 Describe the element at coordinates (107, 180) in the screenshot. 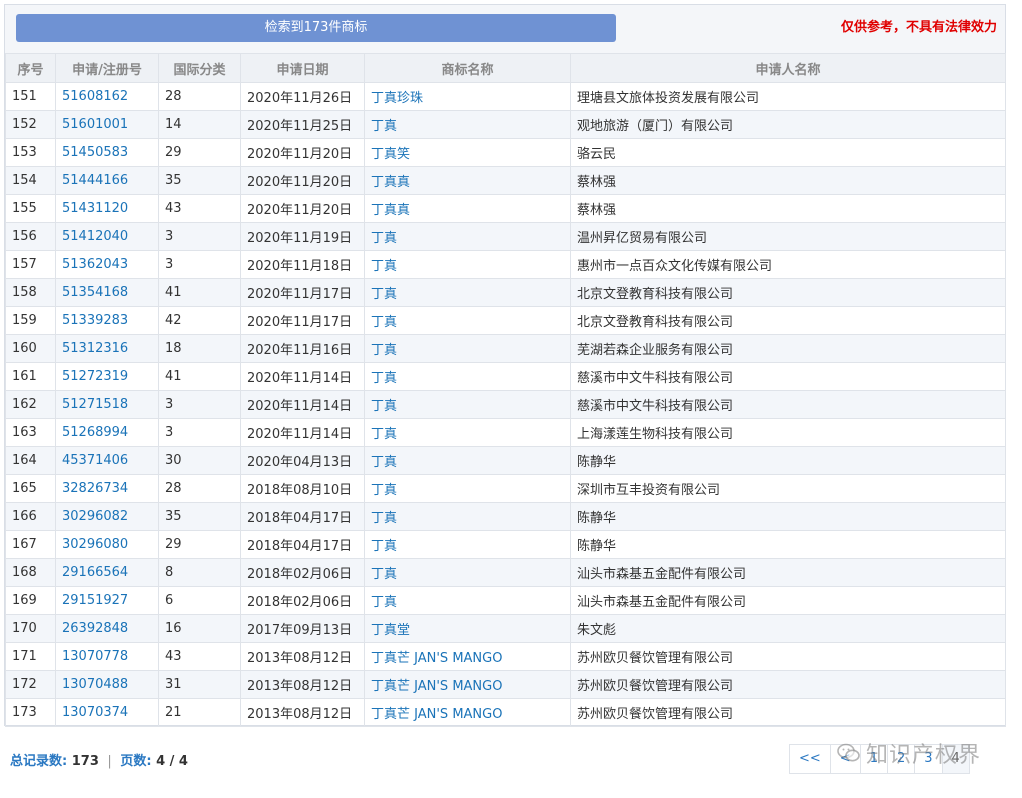

I see `reg-number-link: 51444166` at that location.